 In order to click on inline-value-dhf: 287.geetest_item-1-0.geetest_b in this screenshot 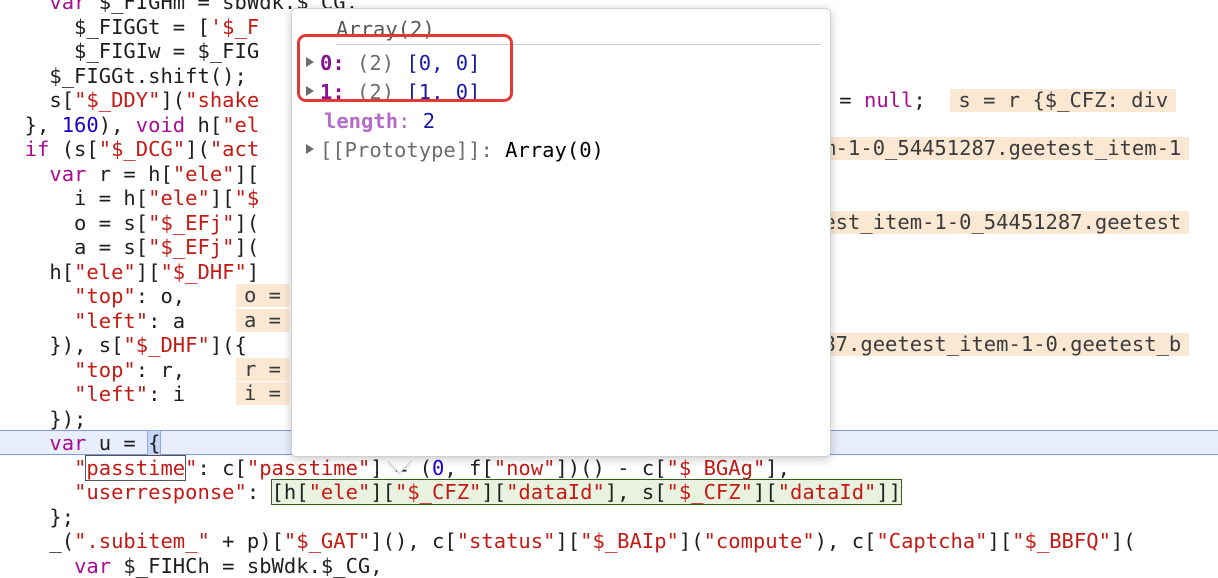, I will do `click(996, 344)`.